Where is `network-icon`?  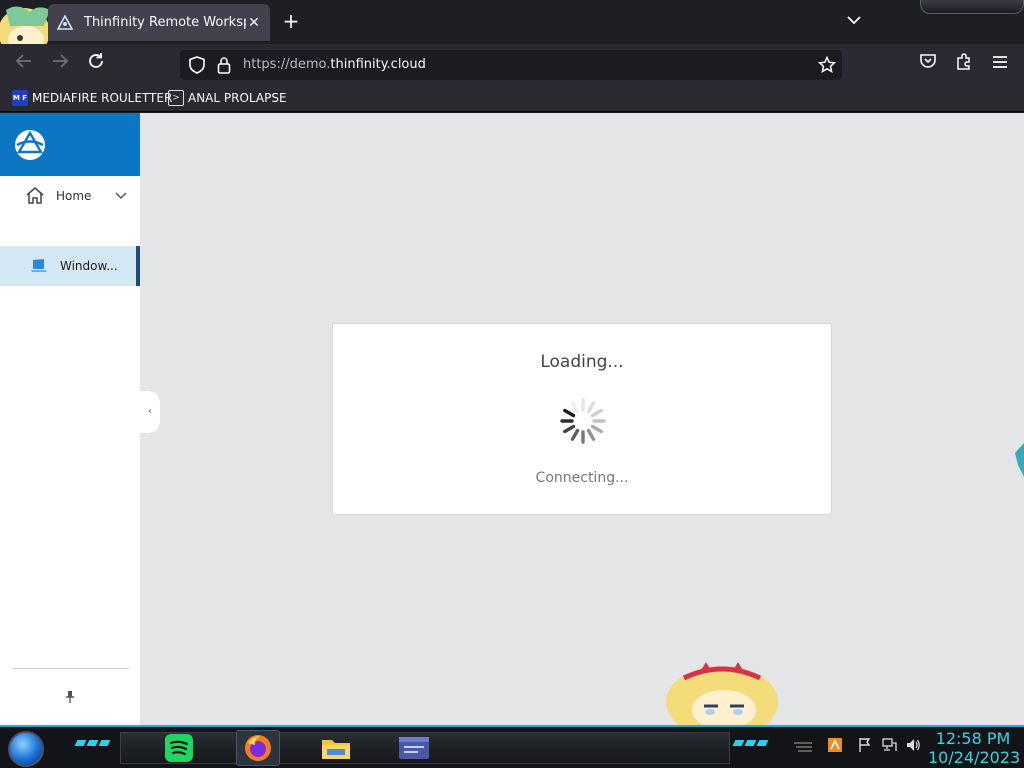 network-icon is located at coordinates (889, 747).